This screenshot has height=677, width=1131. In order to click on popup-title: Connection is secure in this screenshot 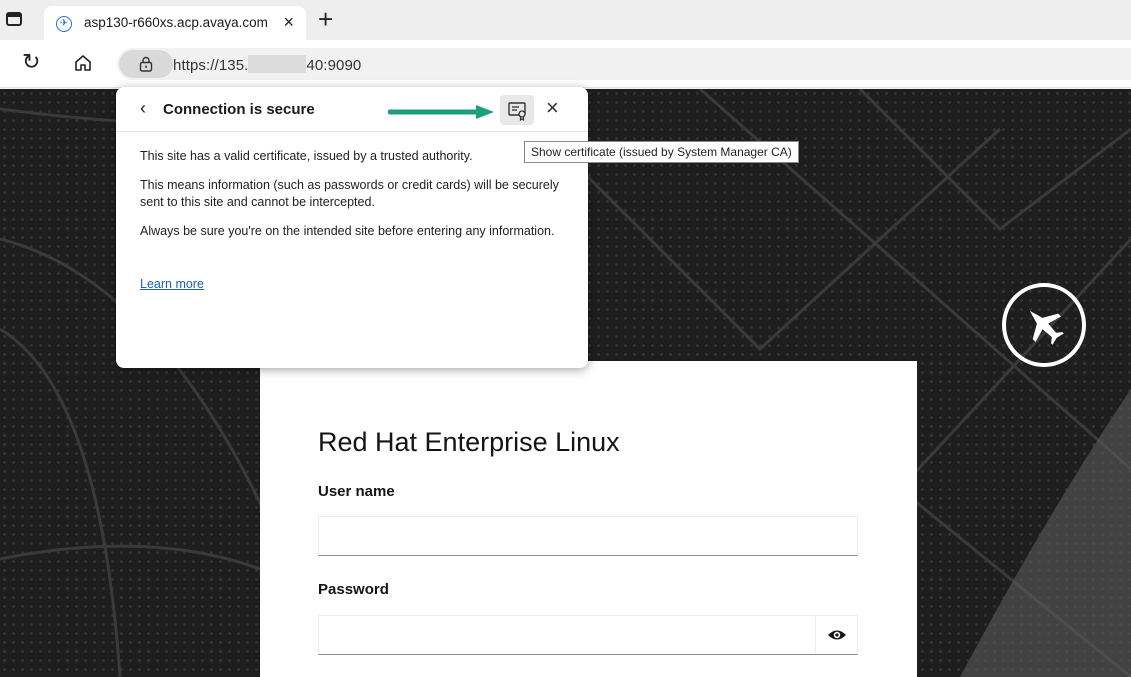, I will do `click(239, 109)`.